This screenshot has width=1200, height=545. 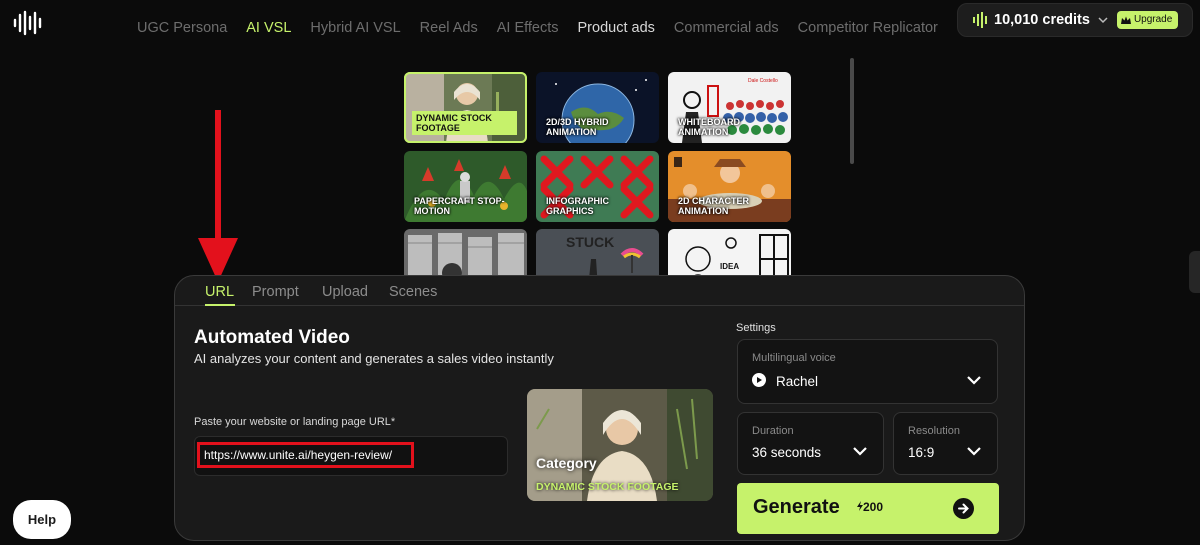 What do you see at coordinates (413, 292) in the screenshot?
I see `tab-scenes: Scenes` at bounding box center [413, 292].